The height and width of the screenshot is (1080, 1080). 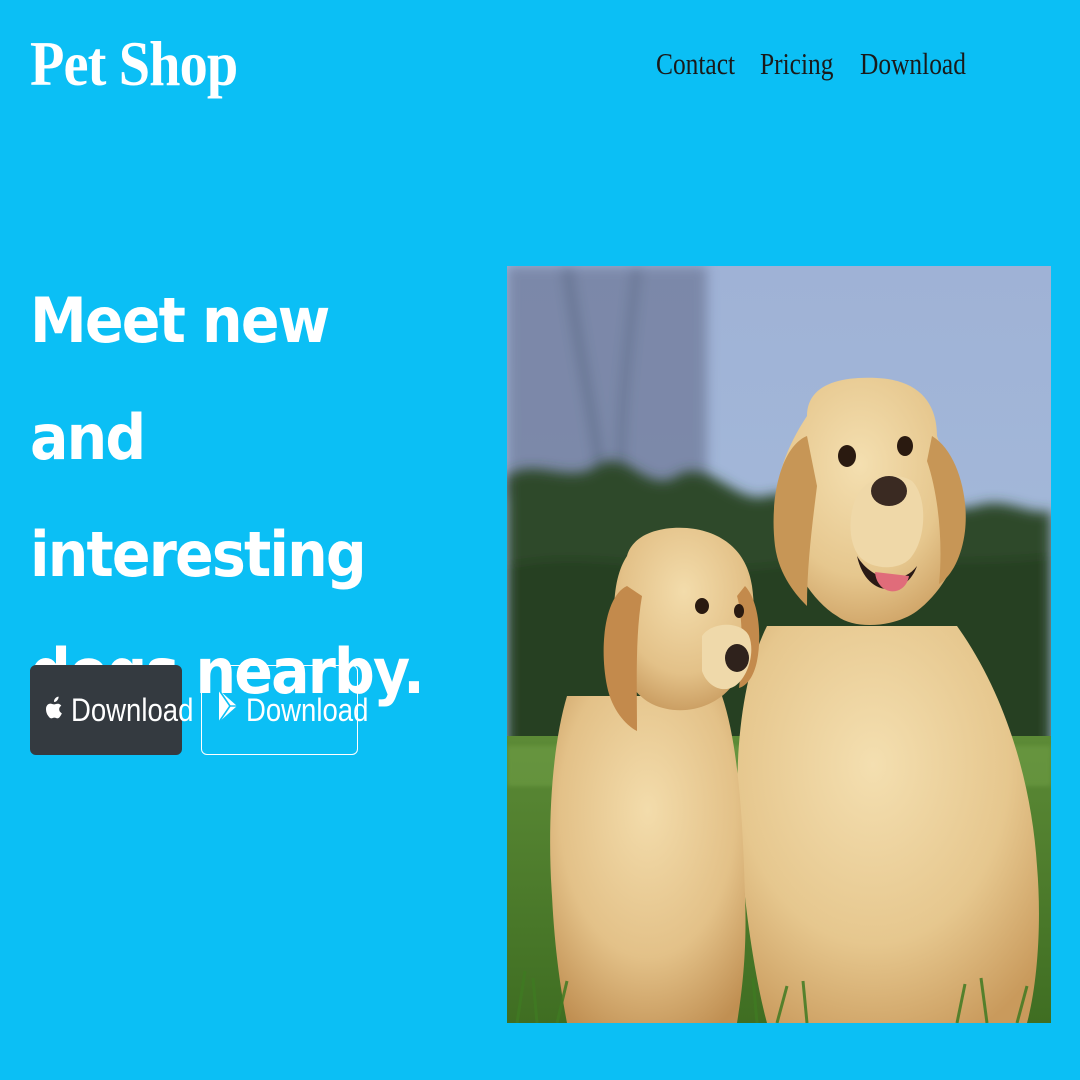 I want to click on apple-icon, so click(x=54, y=710).